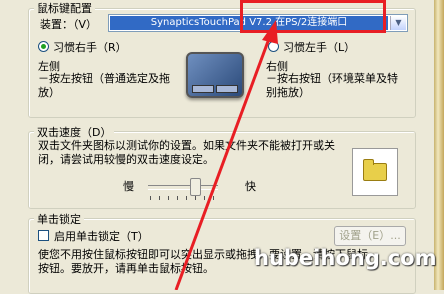  I want to click on watermark-text: hubeihong.com, so click(345, 258).